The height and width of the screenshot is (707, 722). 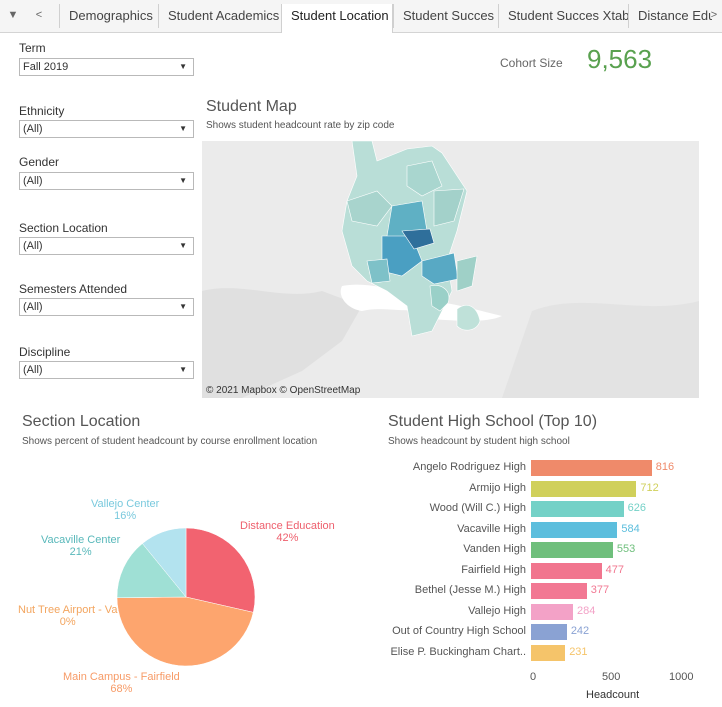 What do you see at coordinates (533, 677) in the screenshot?
I see `axis-tick-0: 0` at bounding box center [533, 677].